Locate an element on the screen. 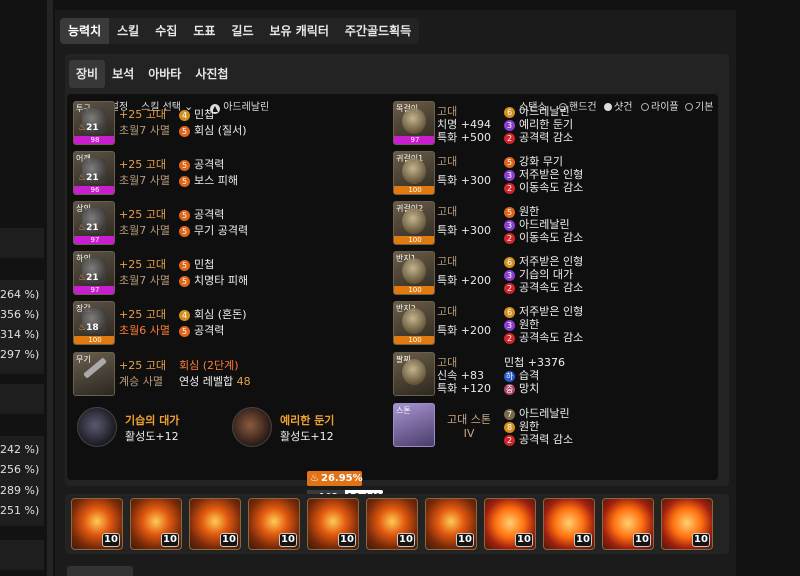 The height and width of the screenshot is (576, 800). left-pct-value: 256 %) is located at coordinates (20, 469).